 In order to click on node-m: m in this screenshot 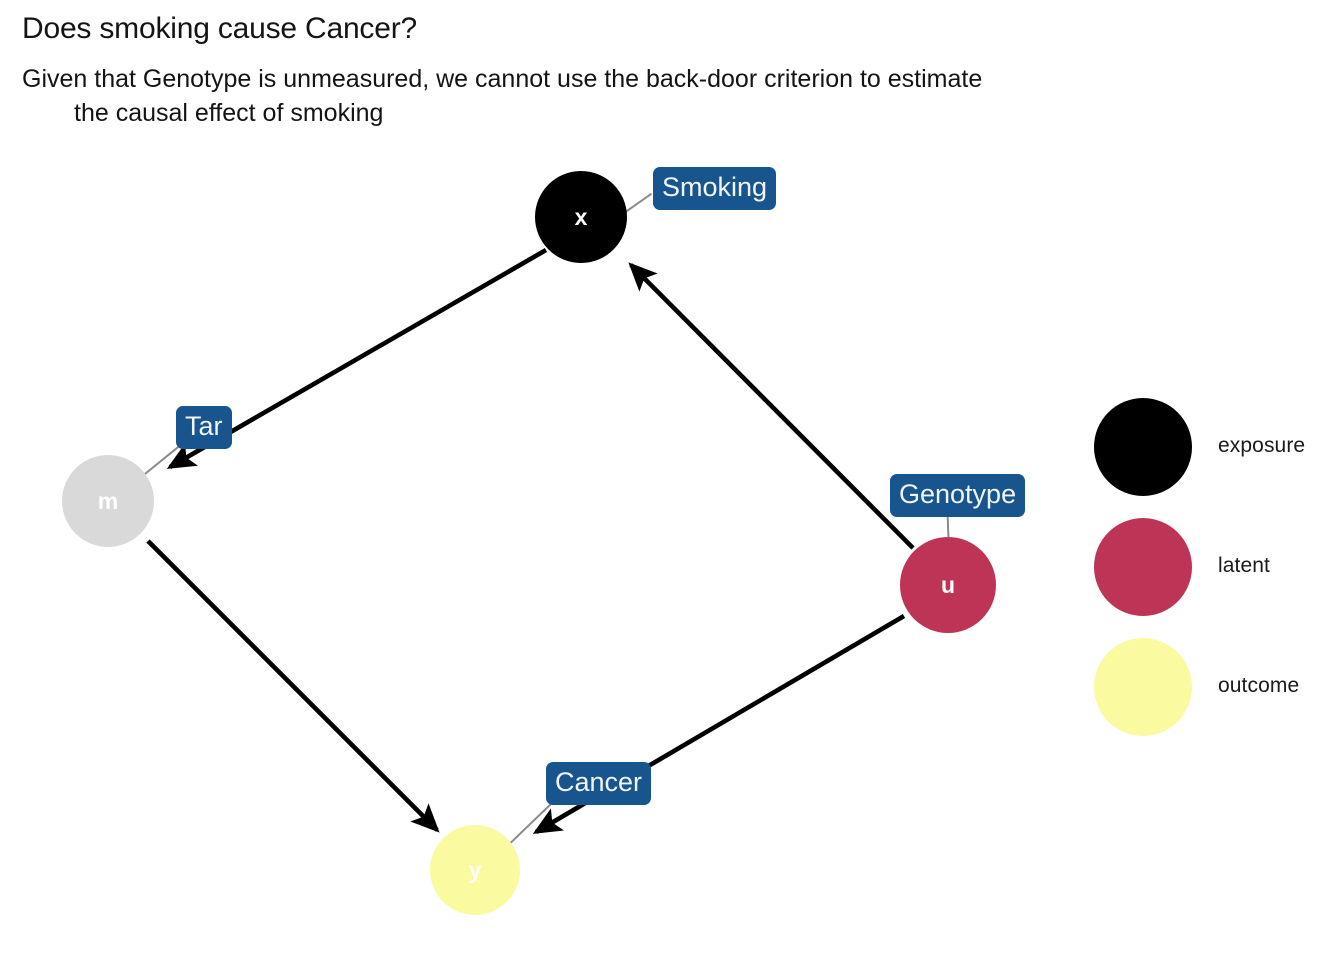, I will do `click(108, 501)`.